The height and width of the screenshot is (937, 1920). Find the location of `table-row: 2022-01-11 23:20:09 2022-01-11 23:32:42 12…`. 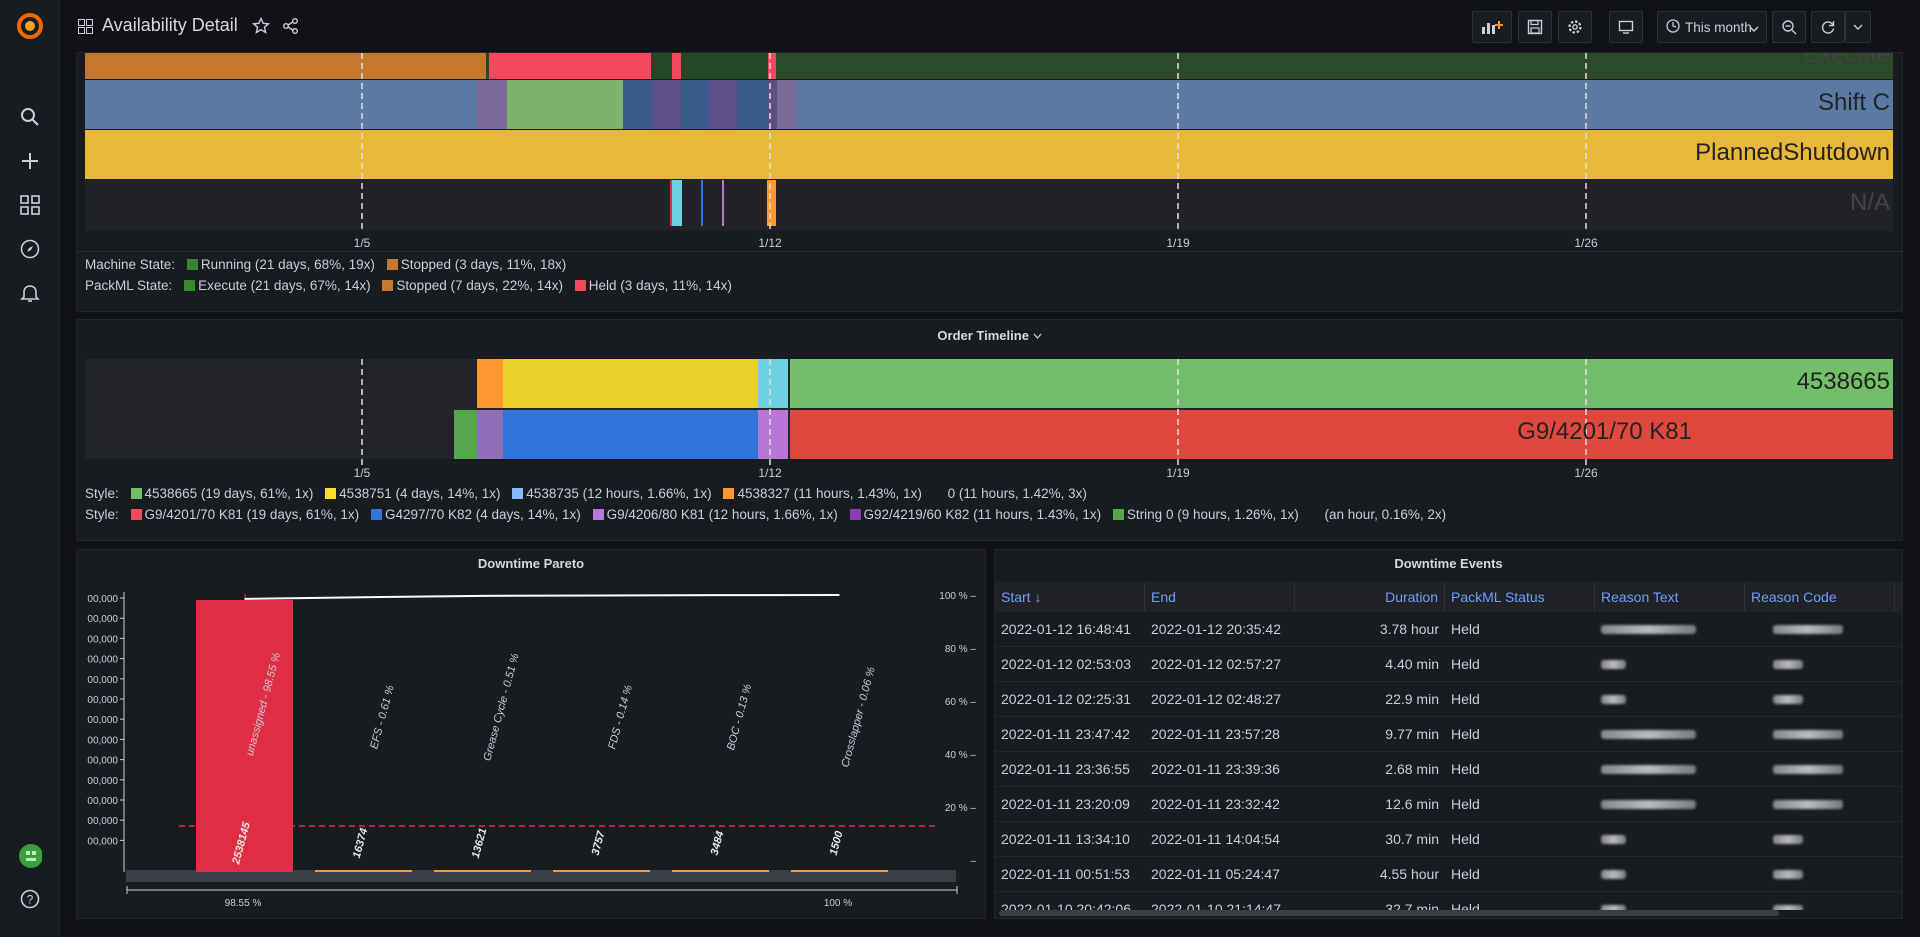

table-row: 2022-01-11 23:20:09 2022-01-11 23:32:42 12… is located at coordinates (1448, 804).